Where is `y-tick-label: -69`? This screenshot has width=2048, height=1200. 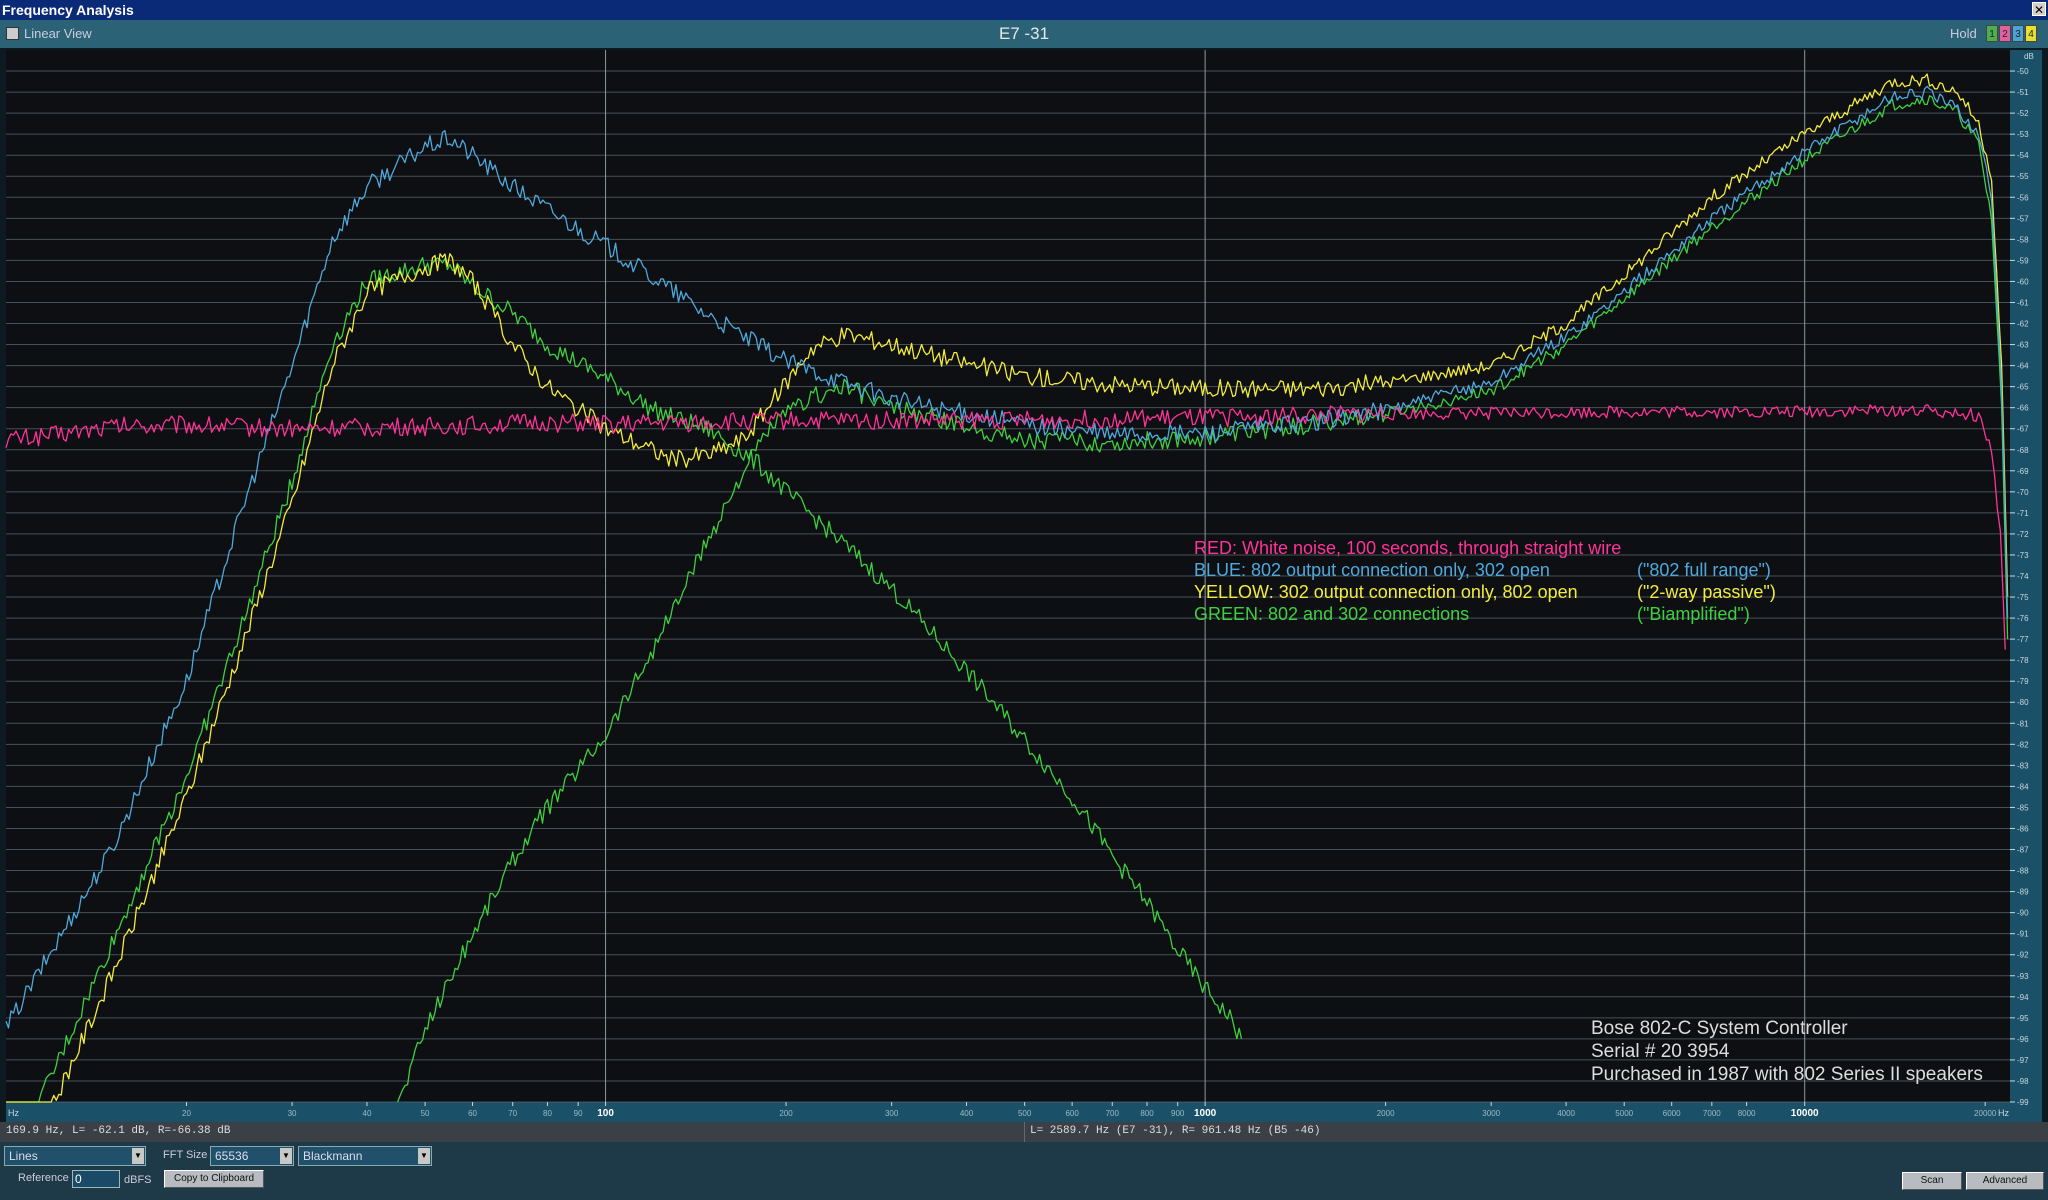 y-tick-label: -69 is located at coordinates (2023, 471).